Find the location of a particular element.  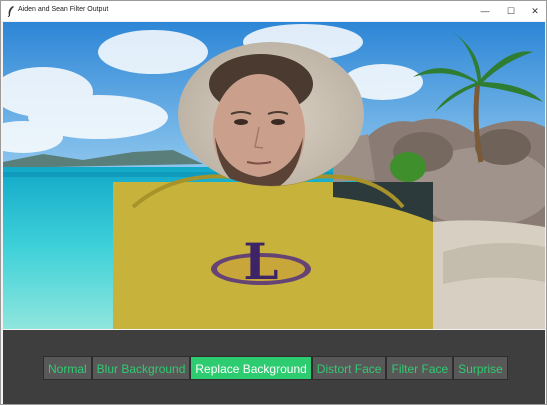

replace-background-button: Replace Background is located at coordinates (251, 368).